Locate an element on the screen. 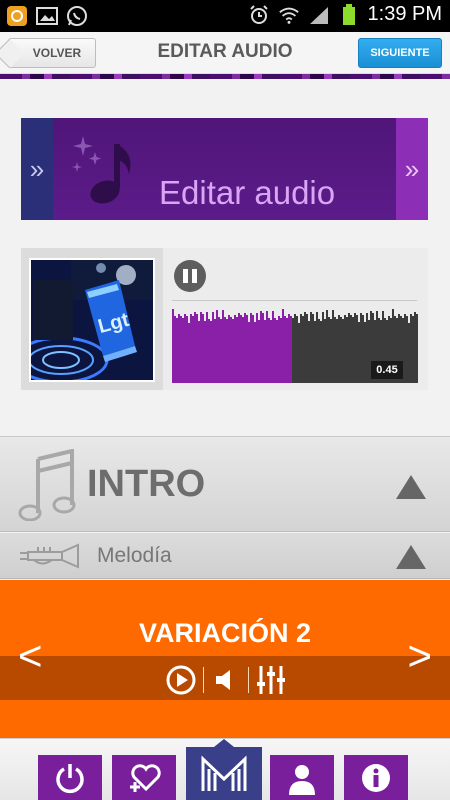 The width and height of the screenshot is (450, 800). wifi-icon is located at coordinates (289, 15).